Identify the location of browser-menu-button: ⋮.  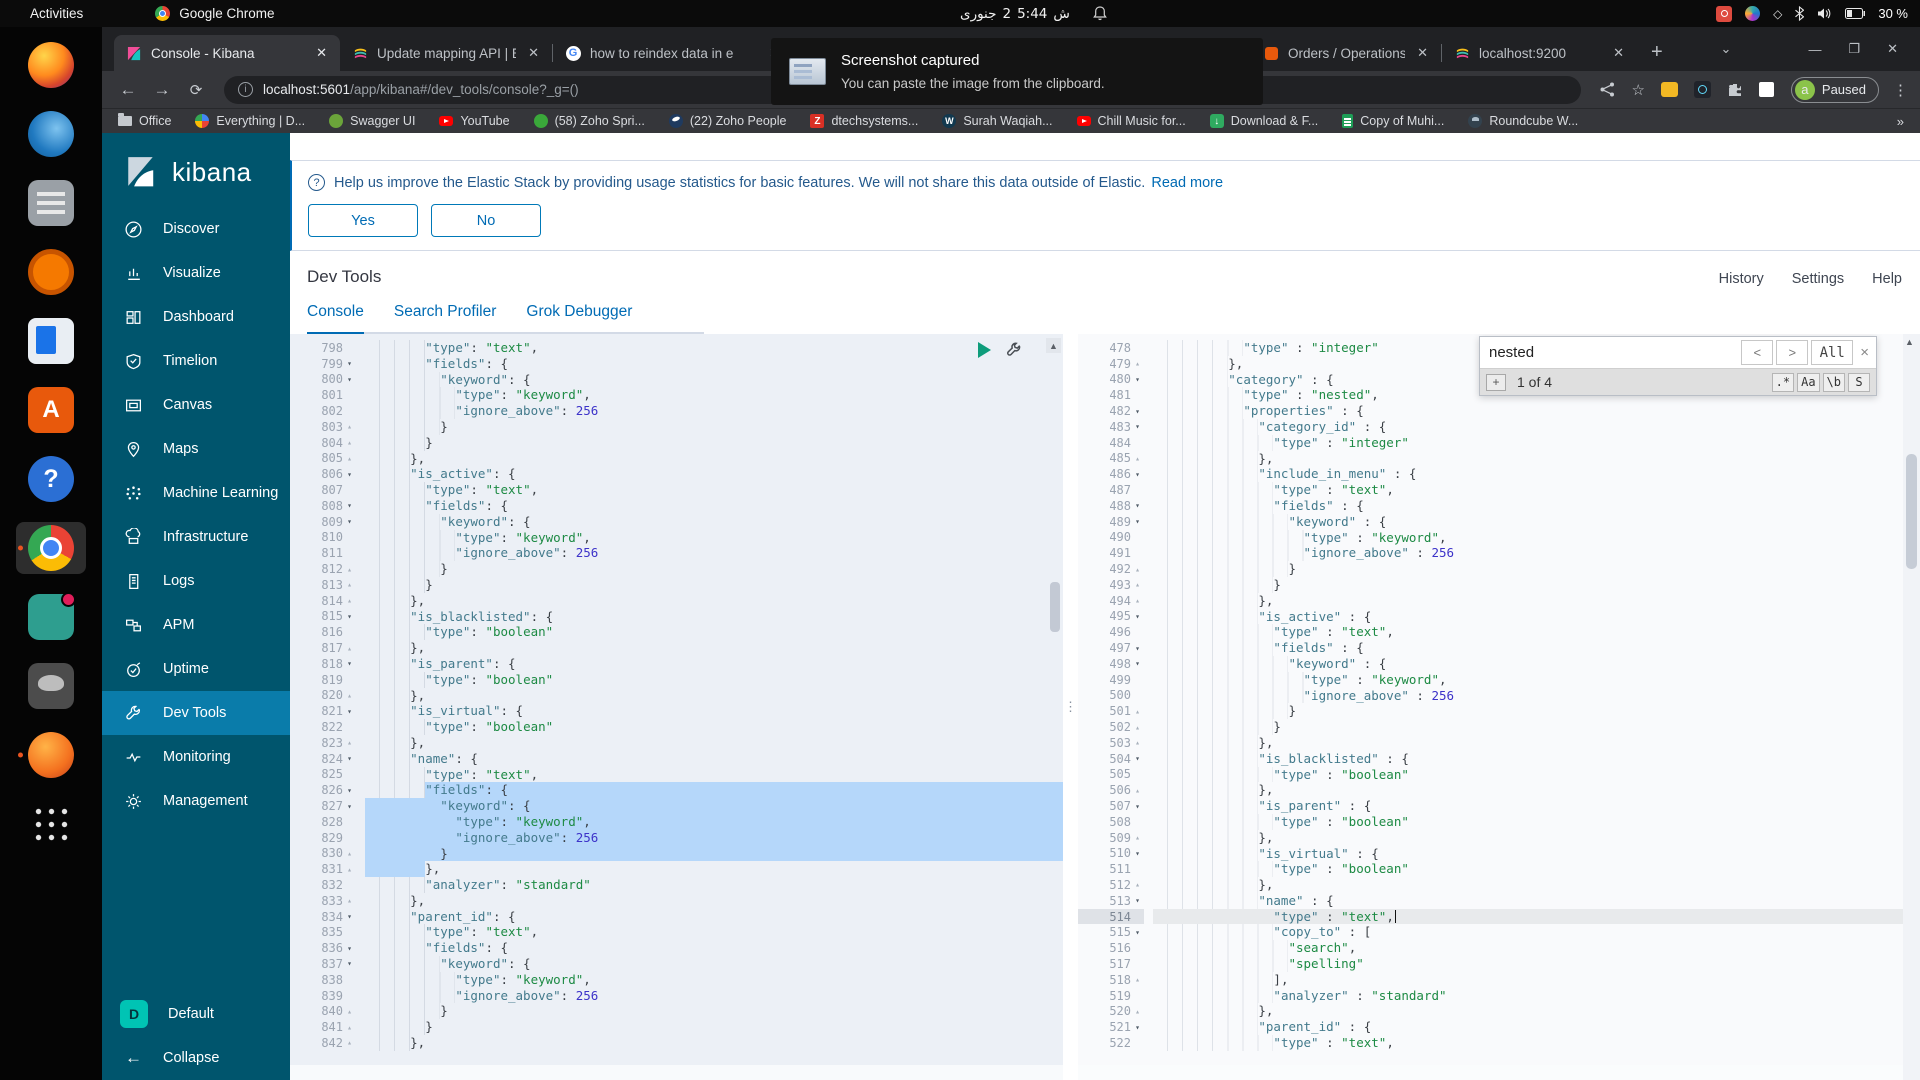
(1900, 90).